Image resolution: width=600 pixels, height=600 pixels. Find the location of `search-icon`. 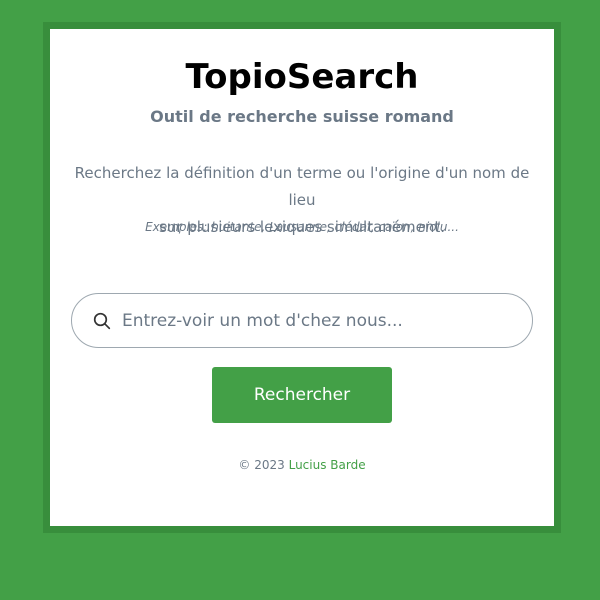

search-icon is located at coordinates (102, 321).